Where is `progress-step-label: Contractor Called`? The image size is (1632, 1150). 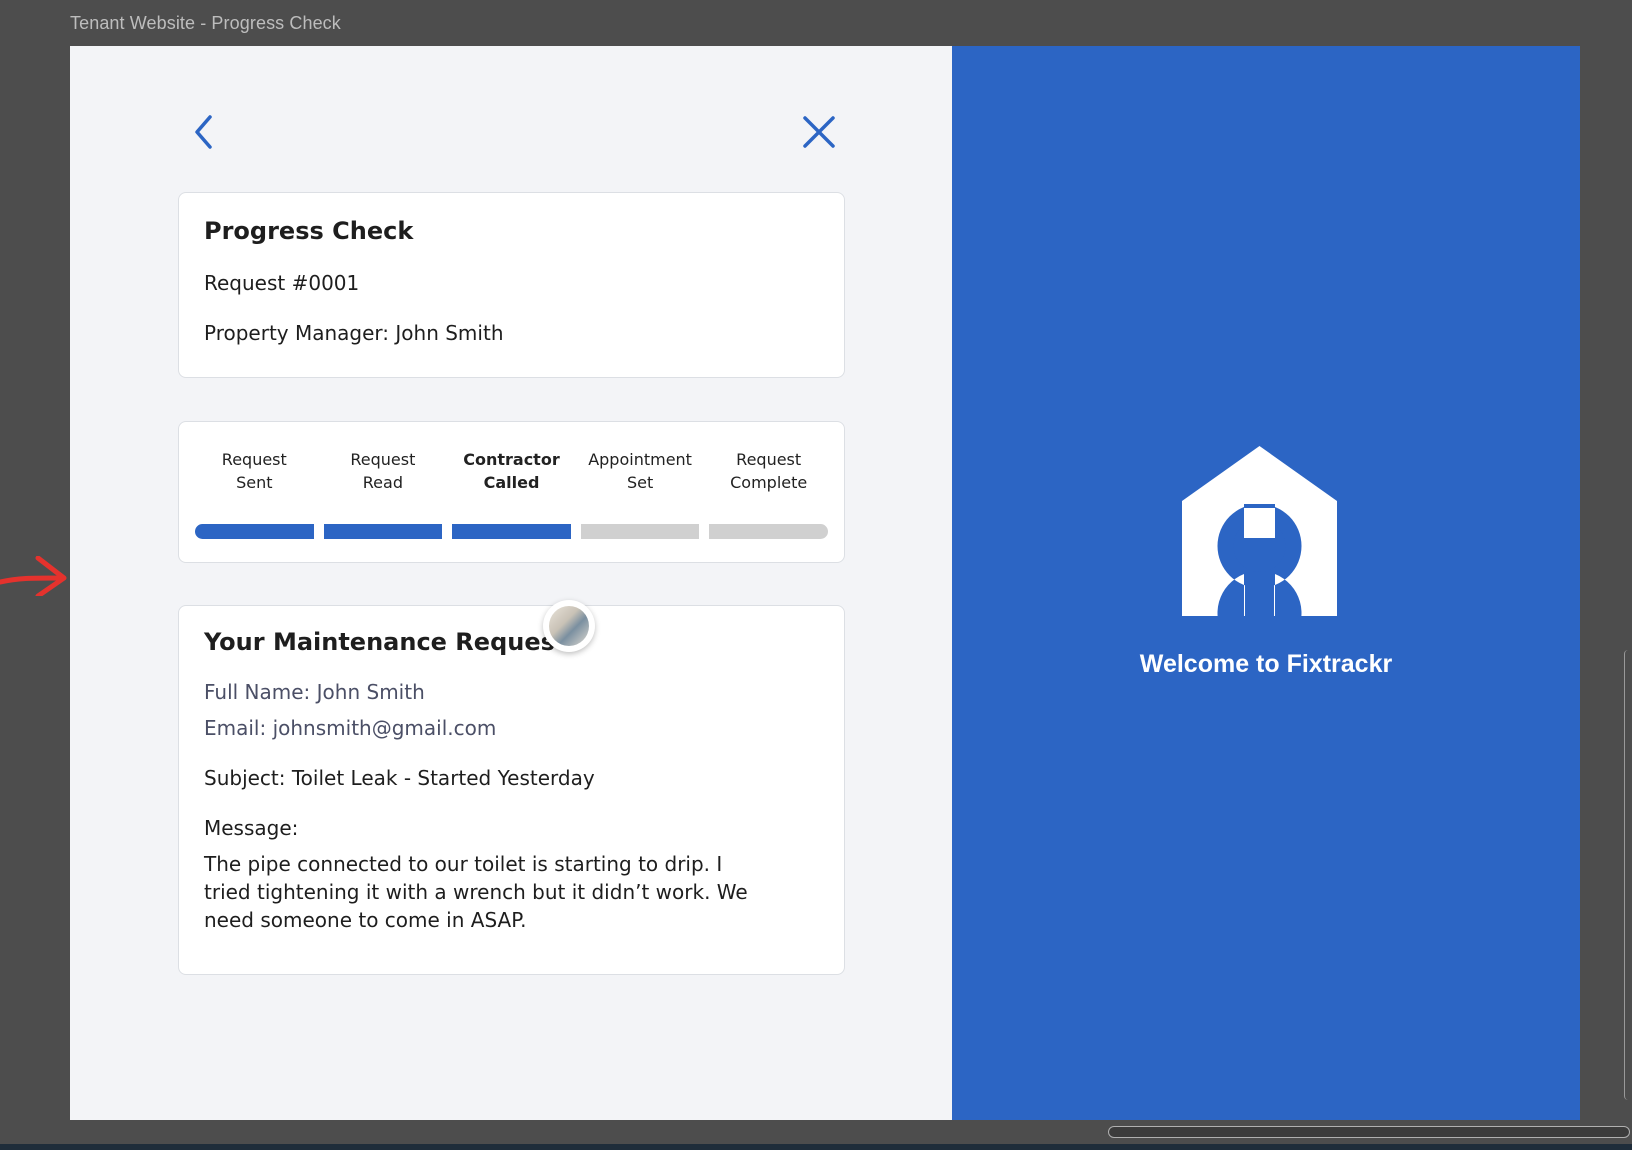 progress-step-label: Contractor Called is located at coordinates (511, 471).